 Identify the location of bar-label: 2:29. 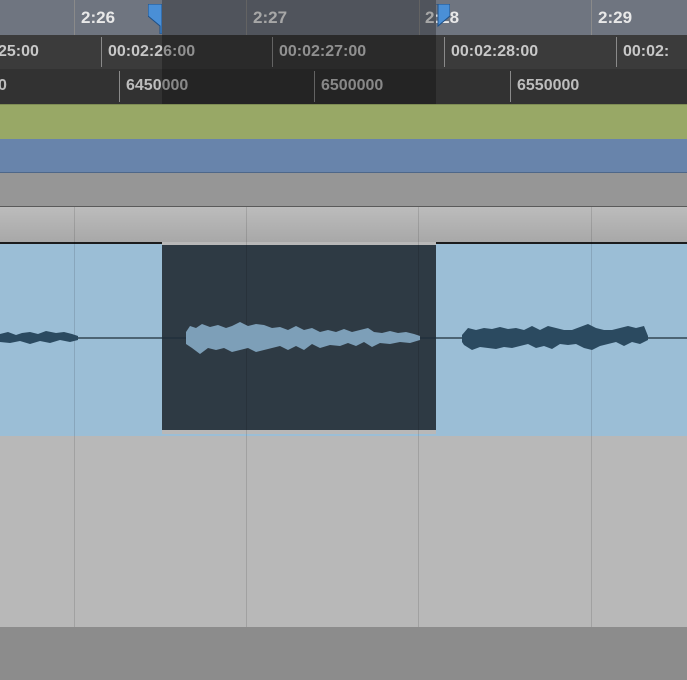
(615, 17).